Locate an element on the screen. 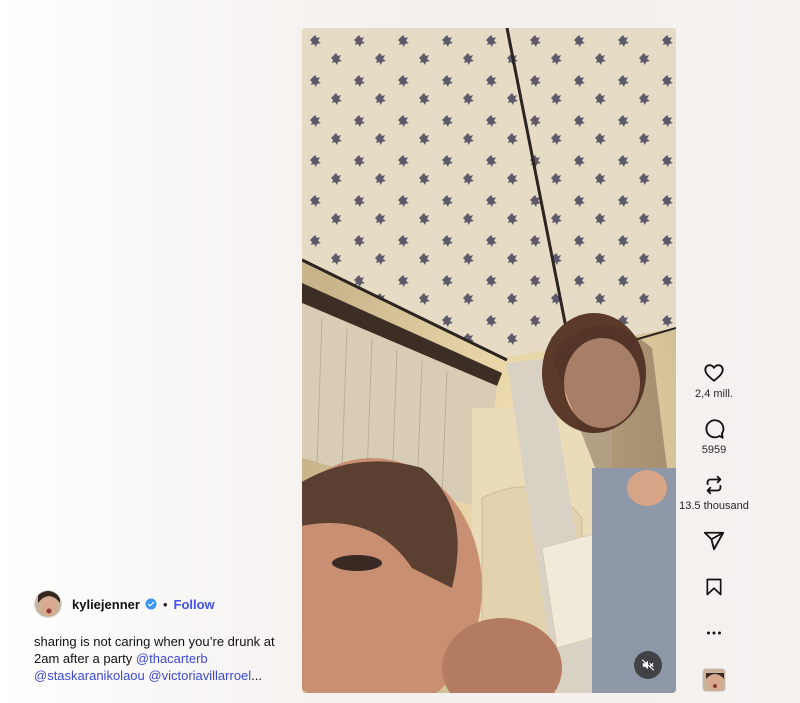 The width and height of the screenshot is (800, 703). more-action is located at coordinates (714, 633).